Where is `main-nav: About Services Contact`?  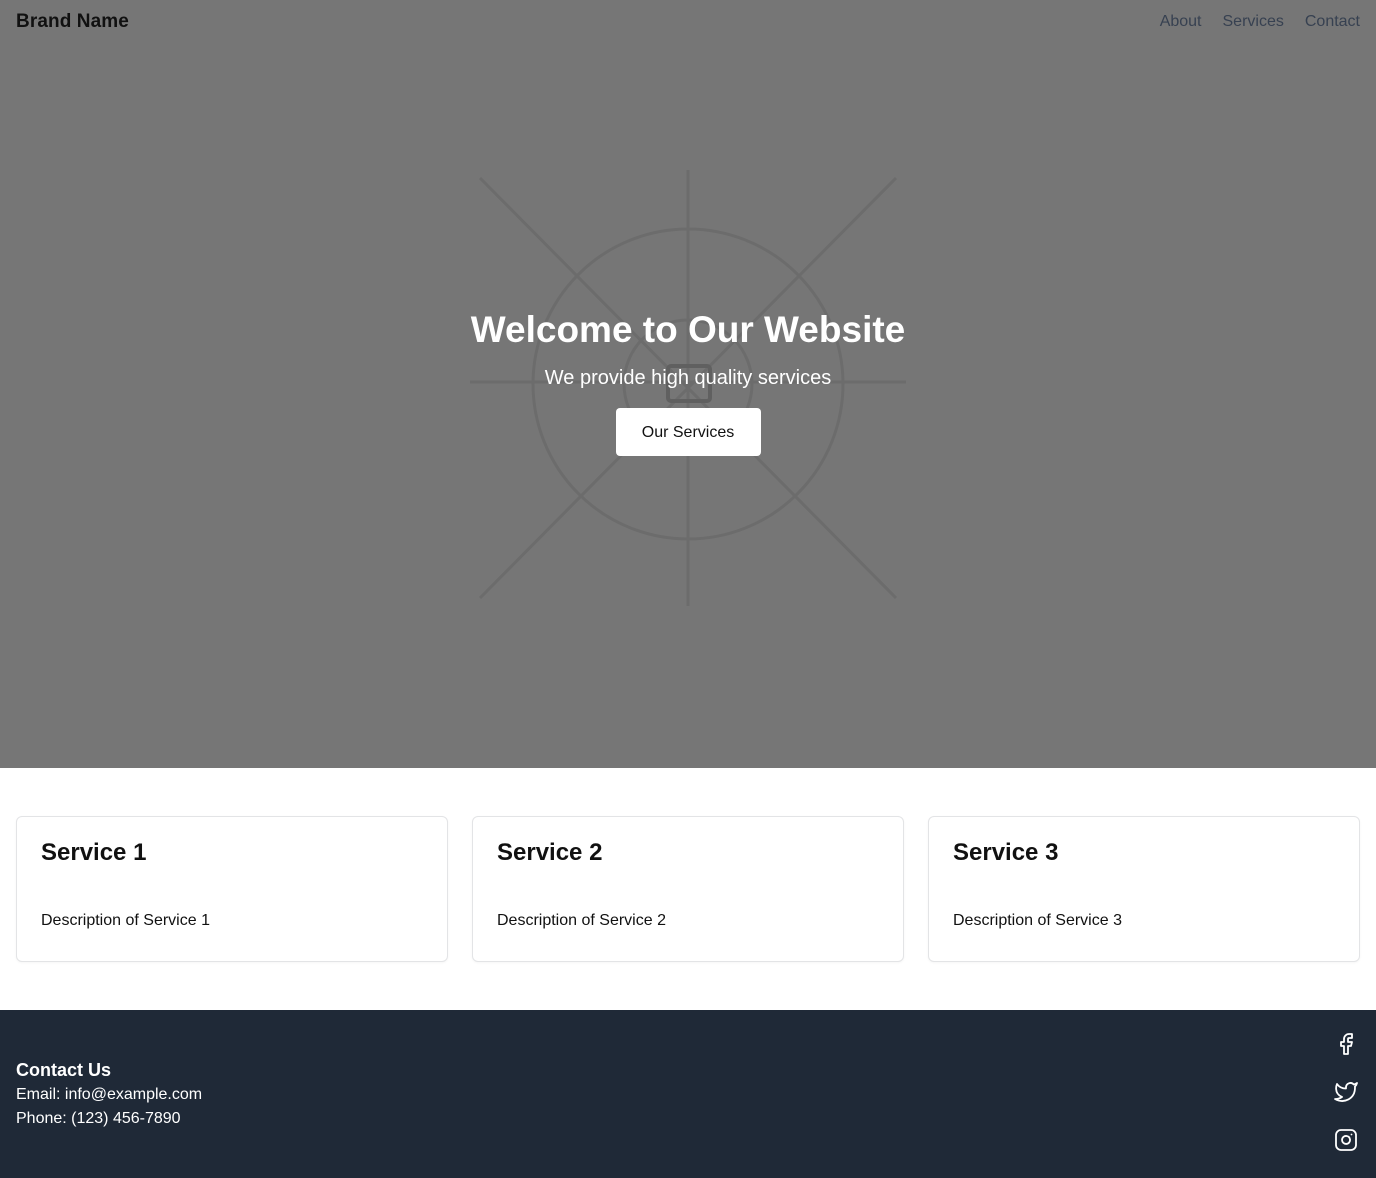
main-nav: About Services Contact is located at coordinates (1260, 22).